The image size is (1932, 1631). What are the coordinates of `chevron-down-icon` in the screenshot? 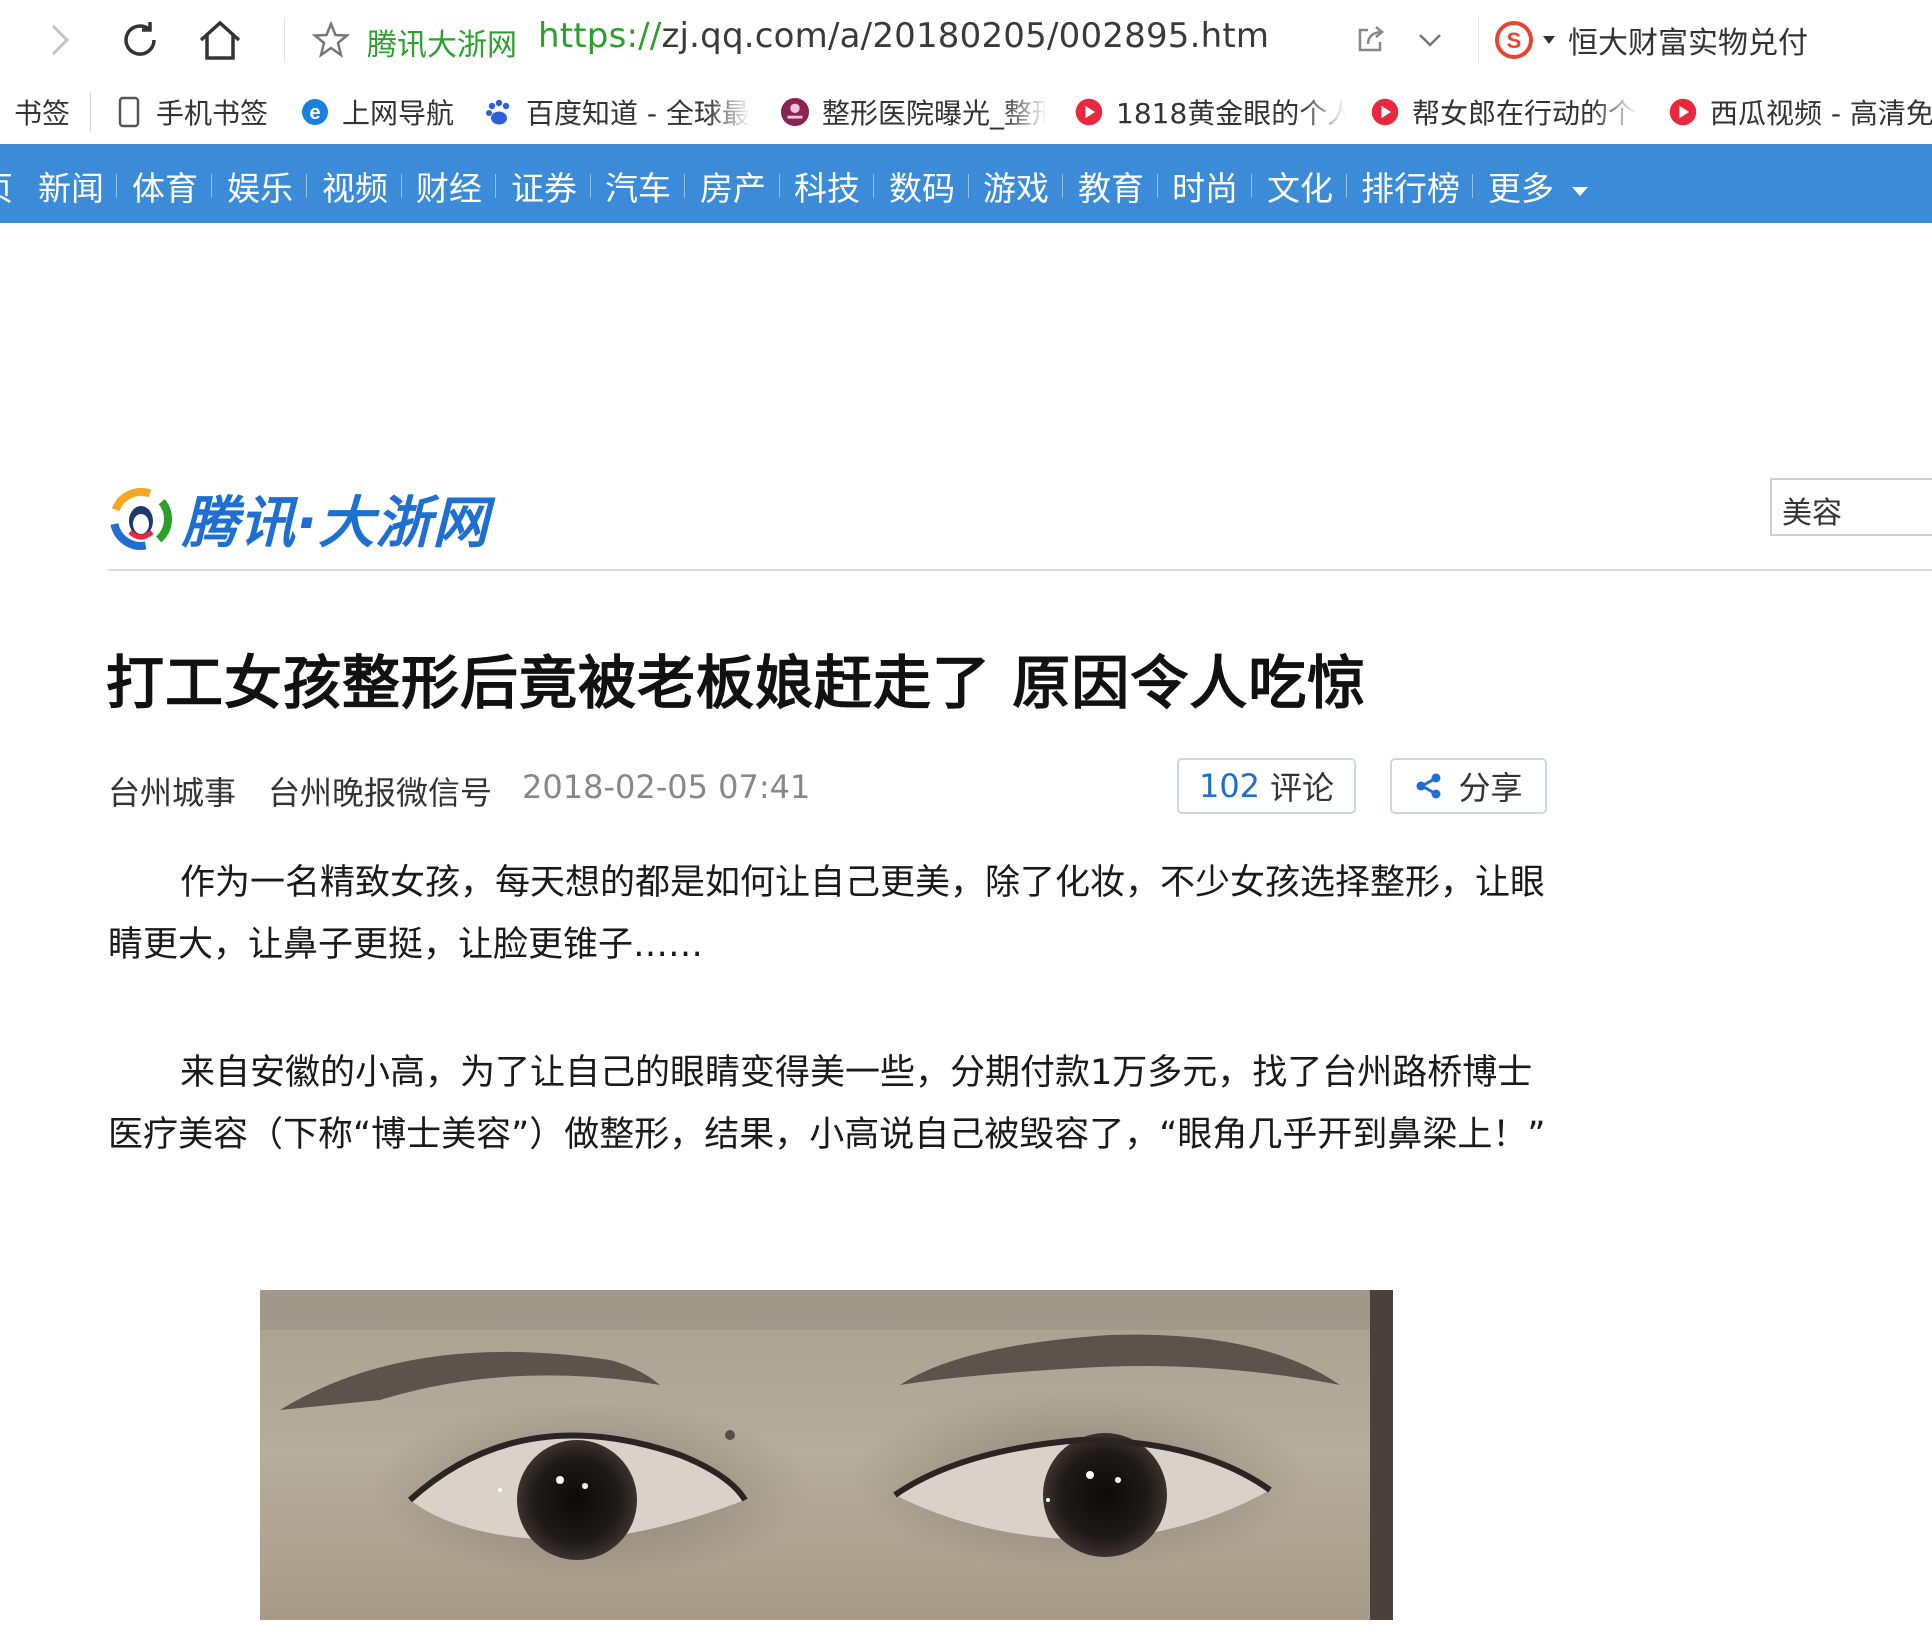 It's located at (1430, 40).